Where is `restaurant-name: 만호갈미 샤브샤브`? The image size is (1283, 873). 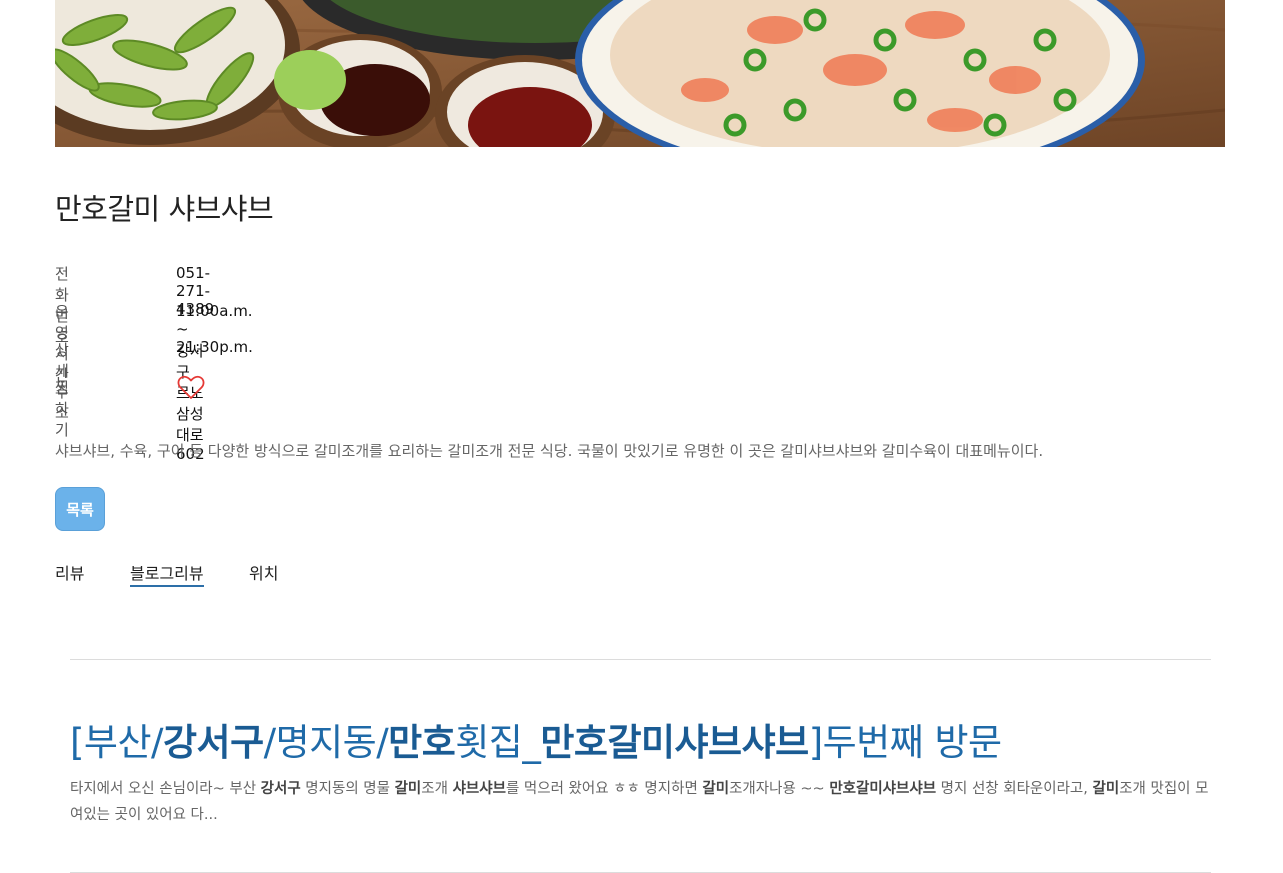
restaurant-name: 만호갈미 샤브샤브 is located at coordinates (164, 209).